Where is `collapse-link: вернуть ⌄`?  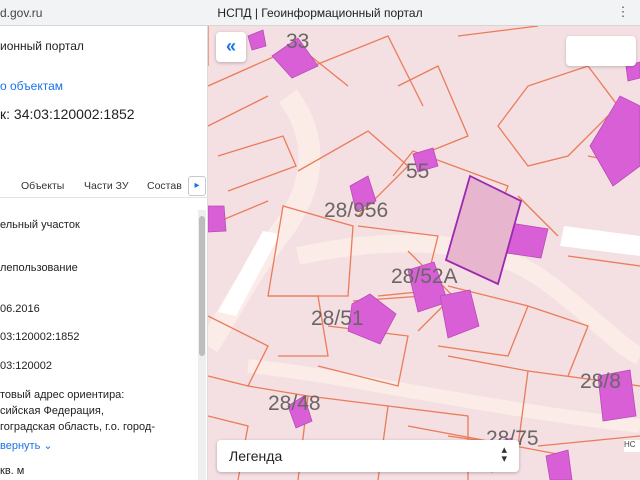
collapse-link: вернуть ⌄ is located at coordinates (26, 445).